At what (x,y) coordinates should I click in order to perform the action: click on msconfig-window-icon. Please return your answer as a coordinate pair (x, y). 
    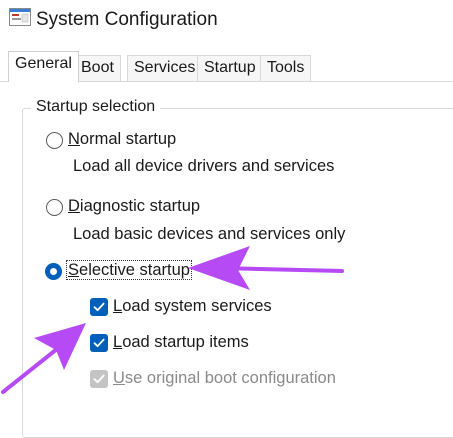
    Looking at the image, I should click on (20, 17).